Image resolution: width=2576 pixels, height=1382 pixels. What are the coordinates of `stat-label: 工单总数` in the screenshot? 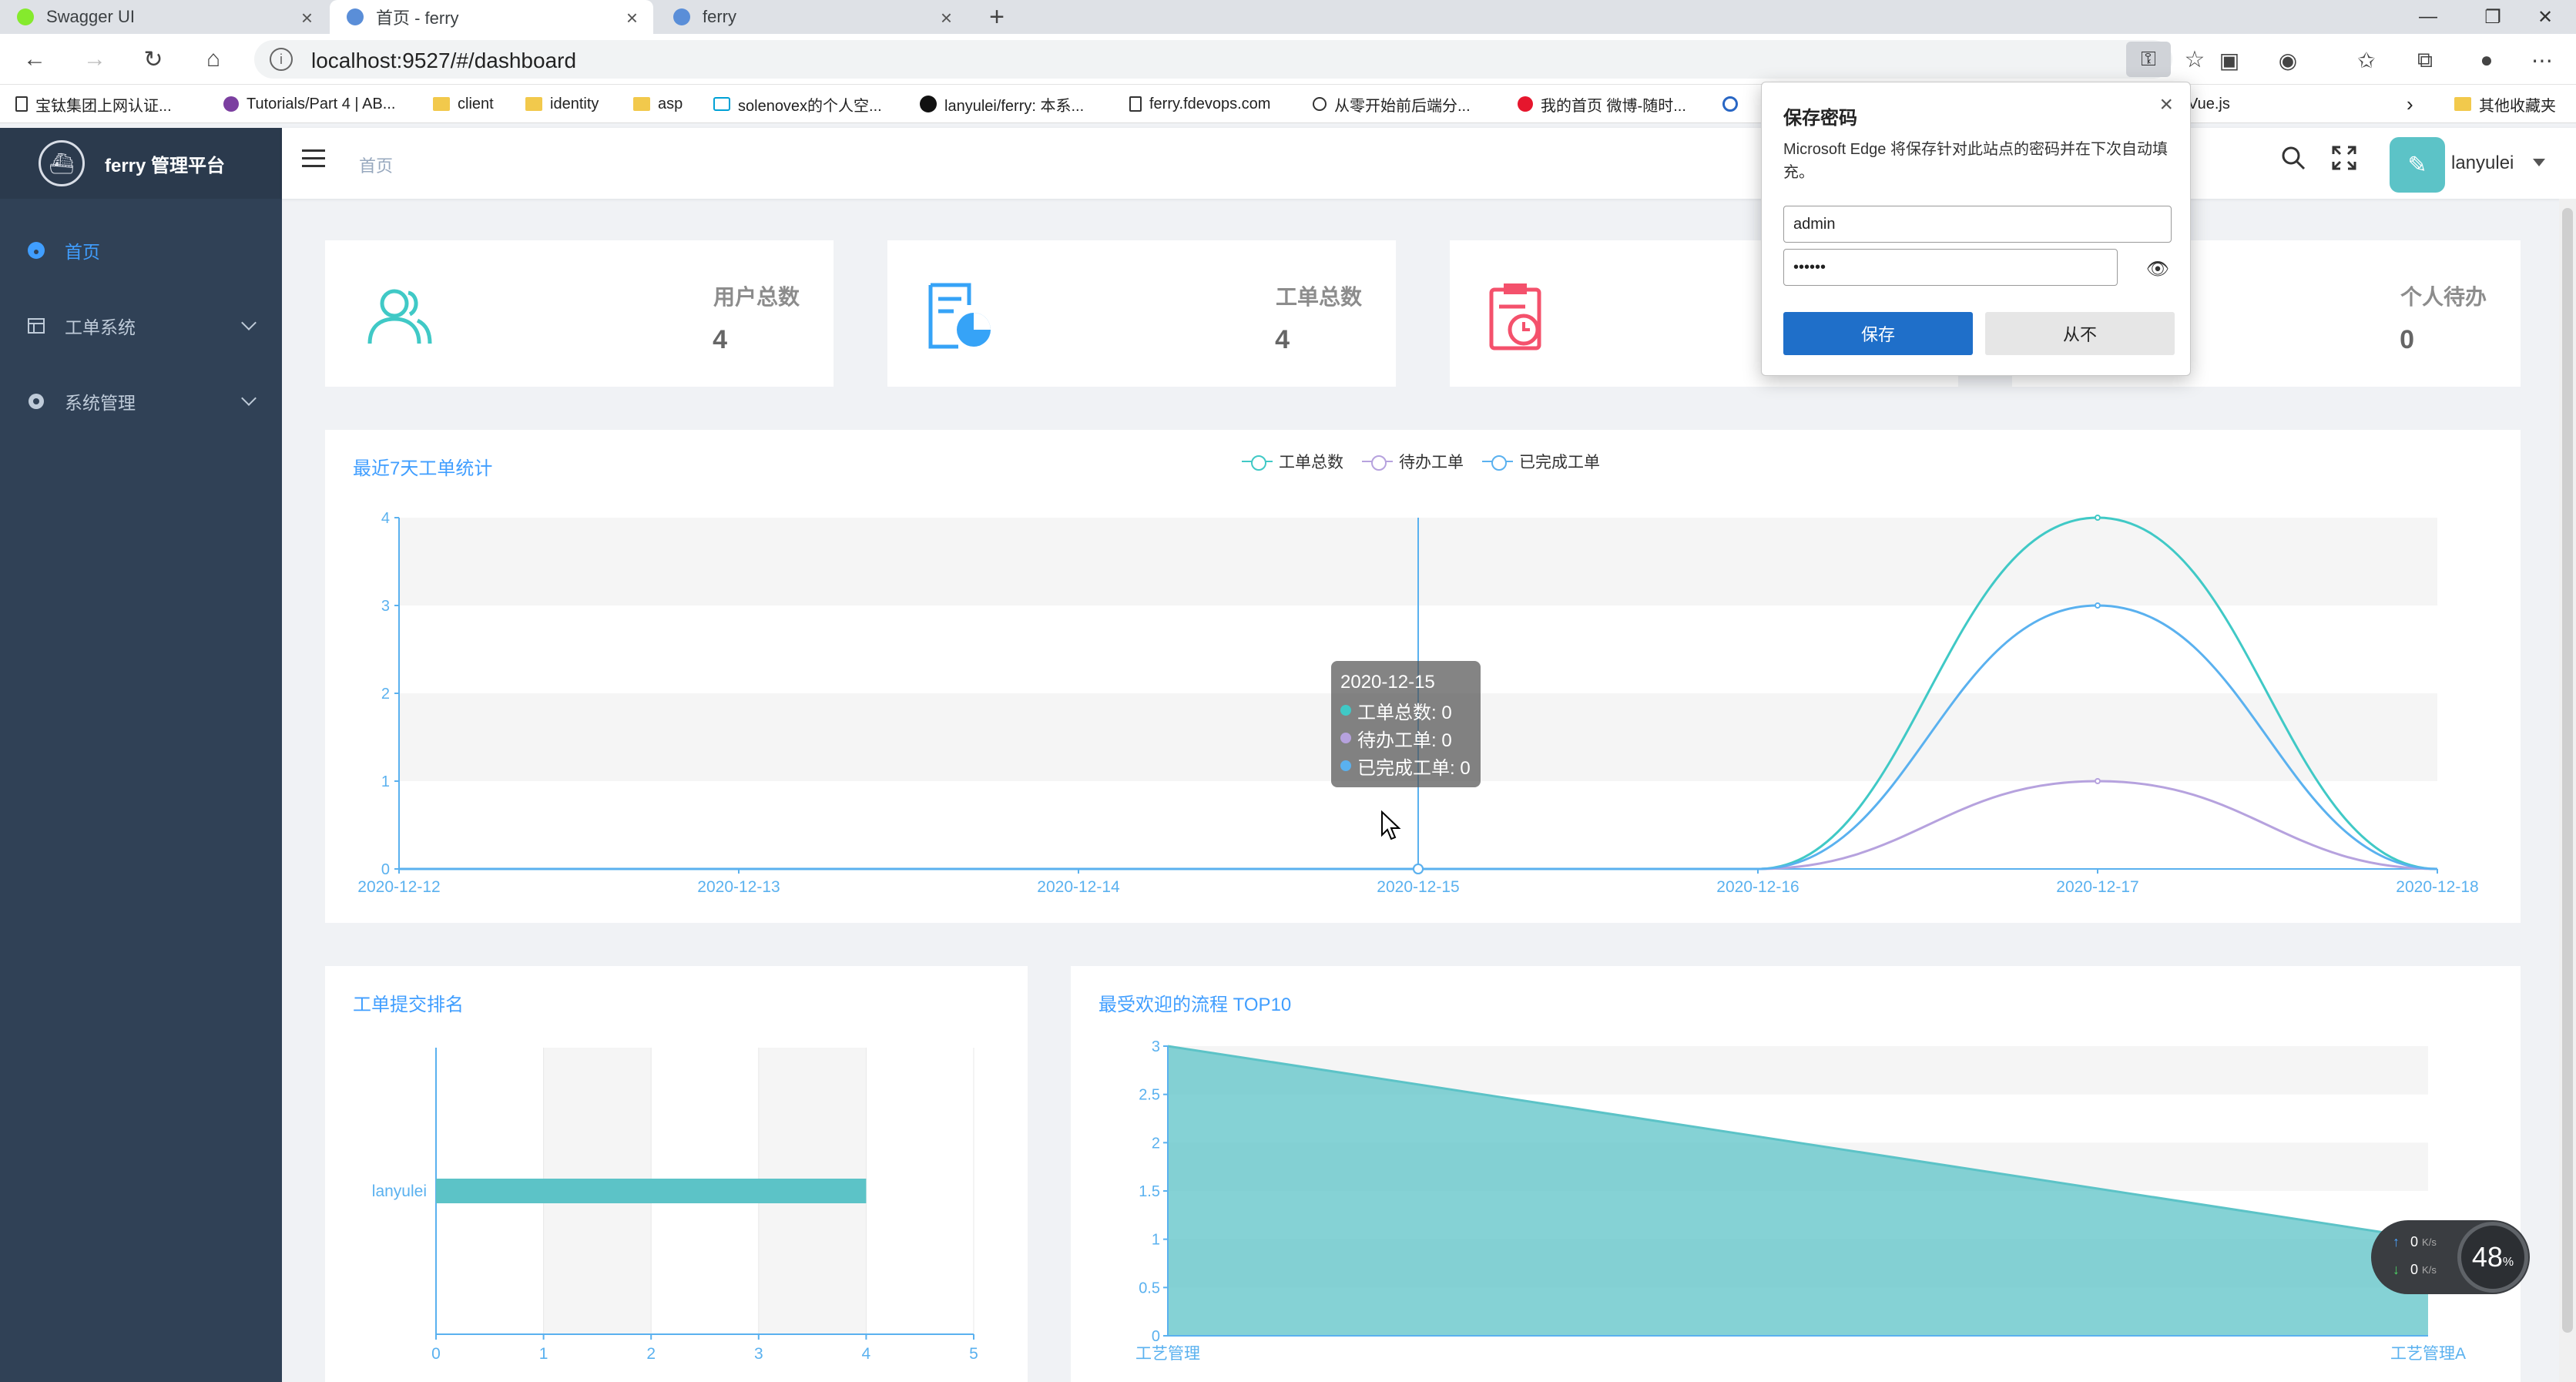 It's located at (1318, 297).